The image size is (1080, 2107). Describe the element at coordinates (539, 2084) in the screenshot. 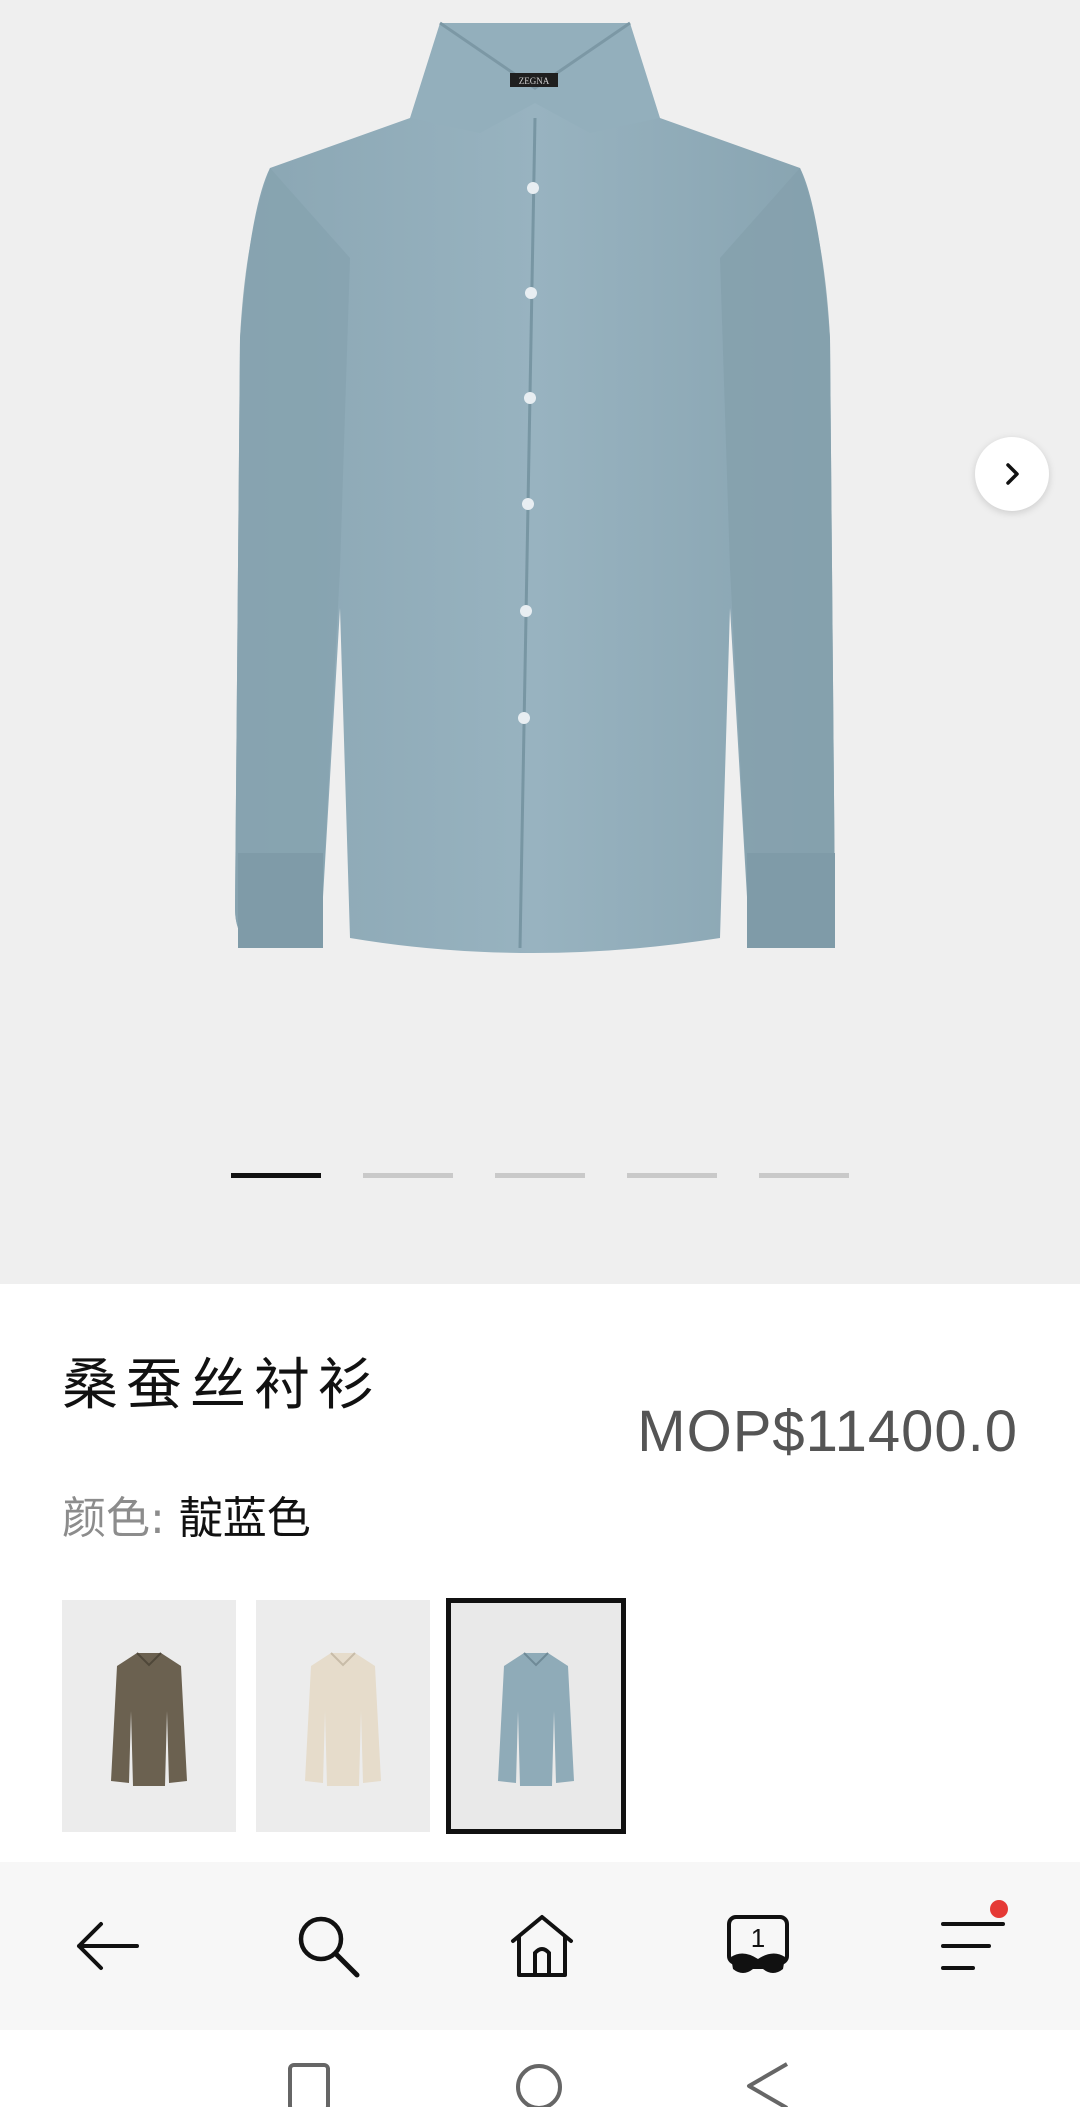

I see `home-circle-icon` at that location.